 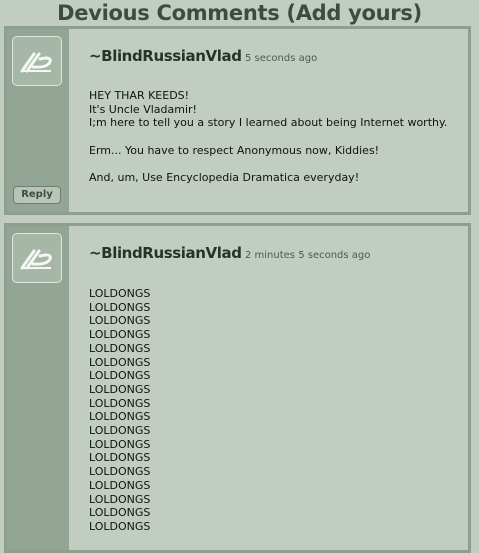 What do you see at coordinates (281, 58) in the screenshot?
I see `comment-timestamp: 5 seconds ago` at bounding box center [281, 58].